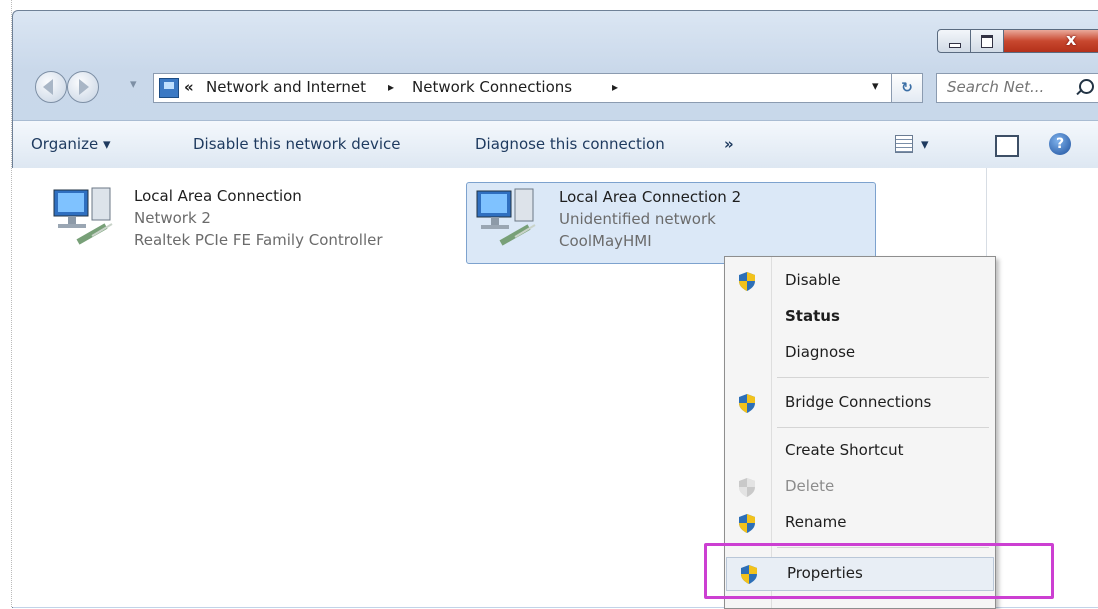  I want to click on help-icon: ?, so click(1060, 144).